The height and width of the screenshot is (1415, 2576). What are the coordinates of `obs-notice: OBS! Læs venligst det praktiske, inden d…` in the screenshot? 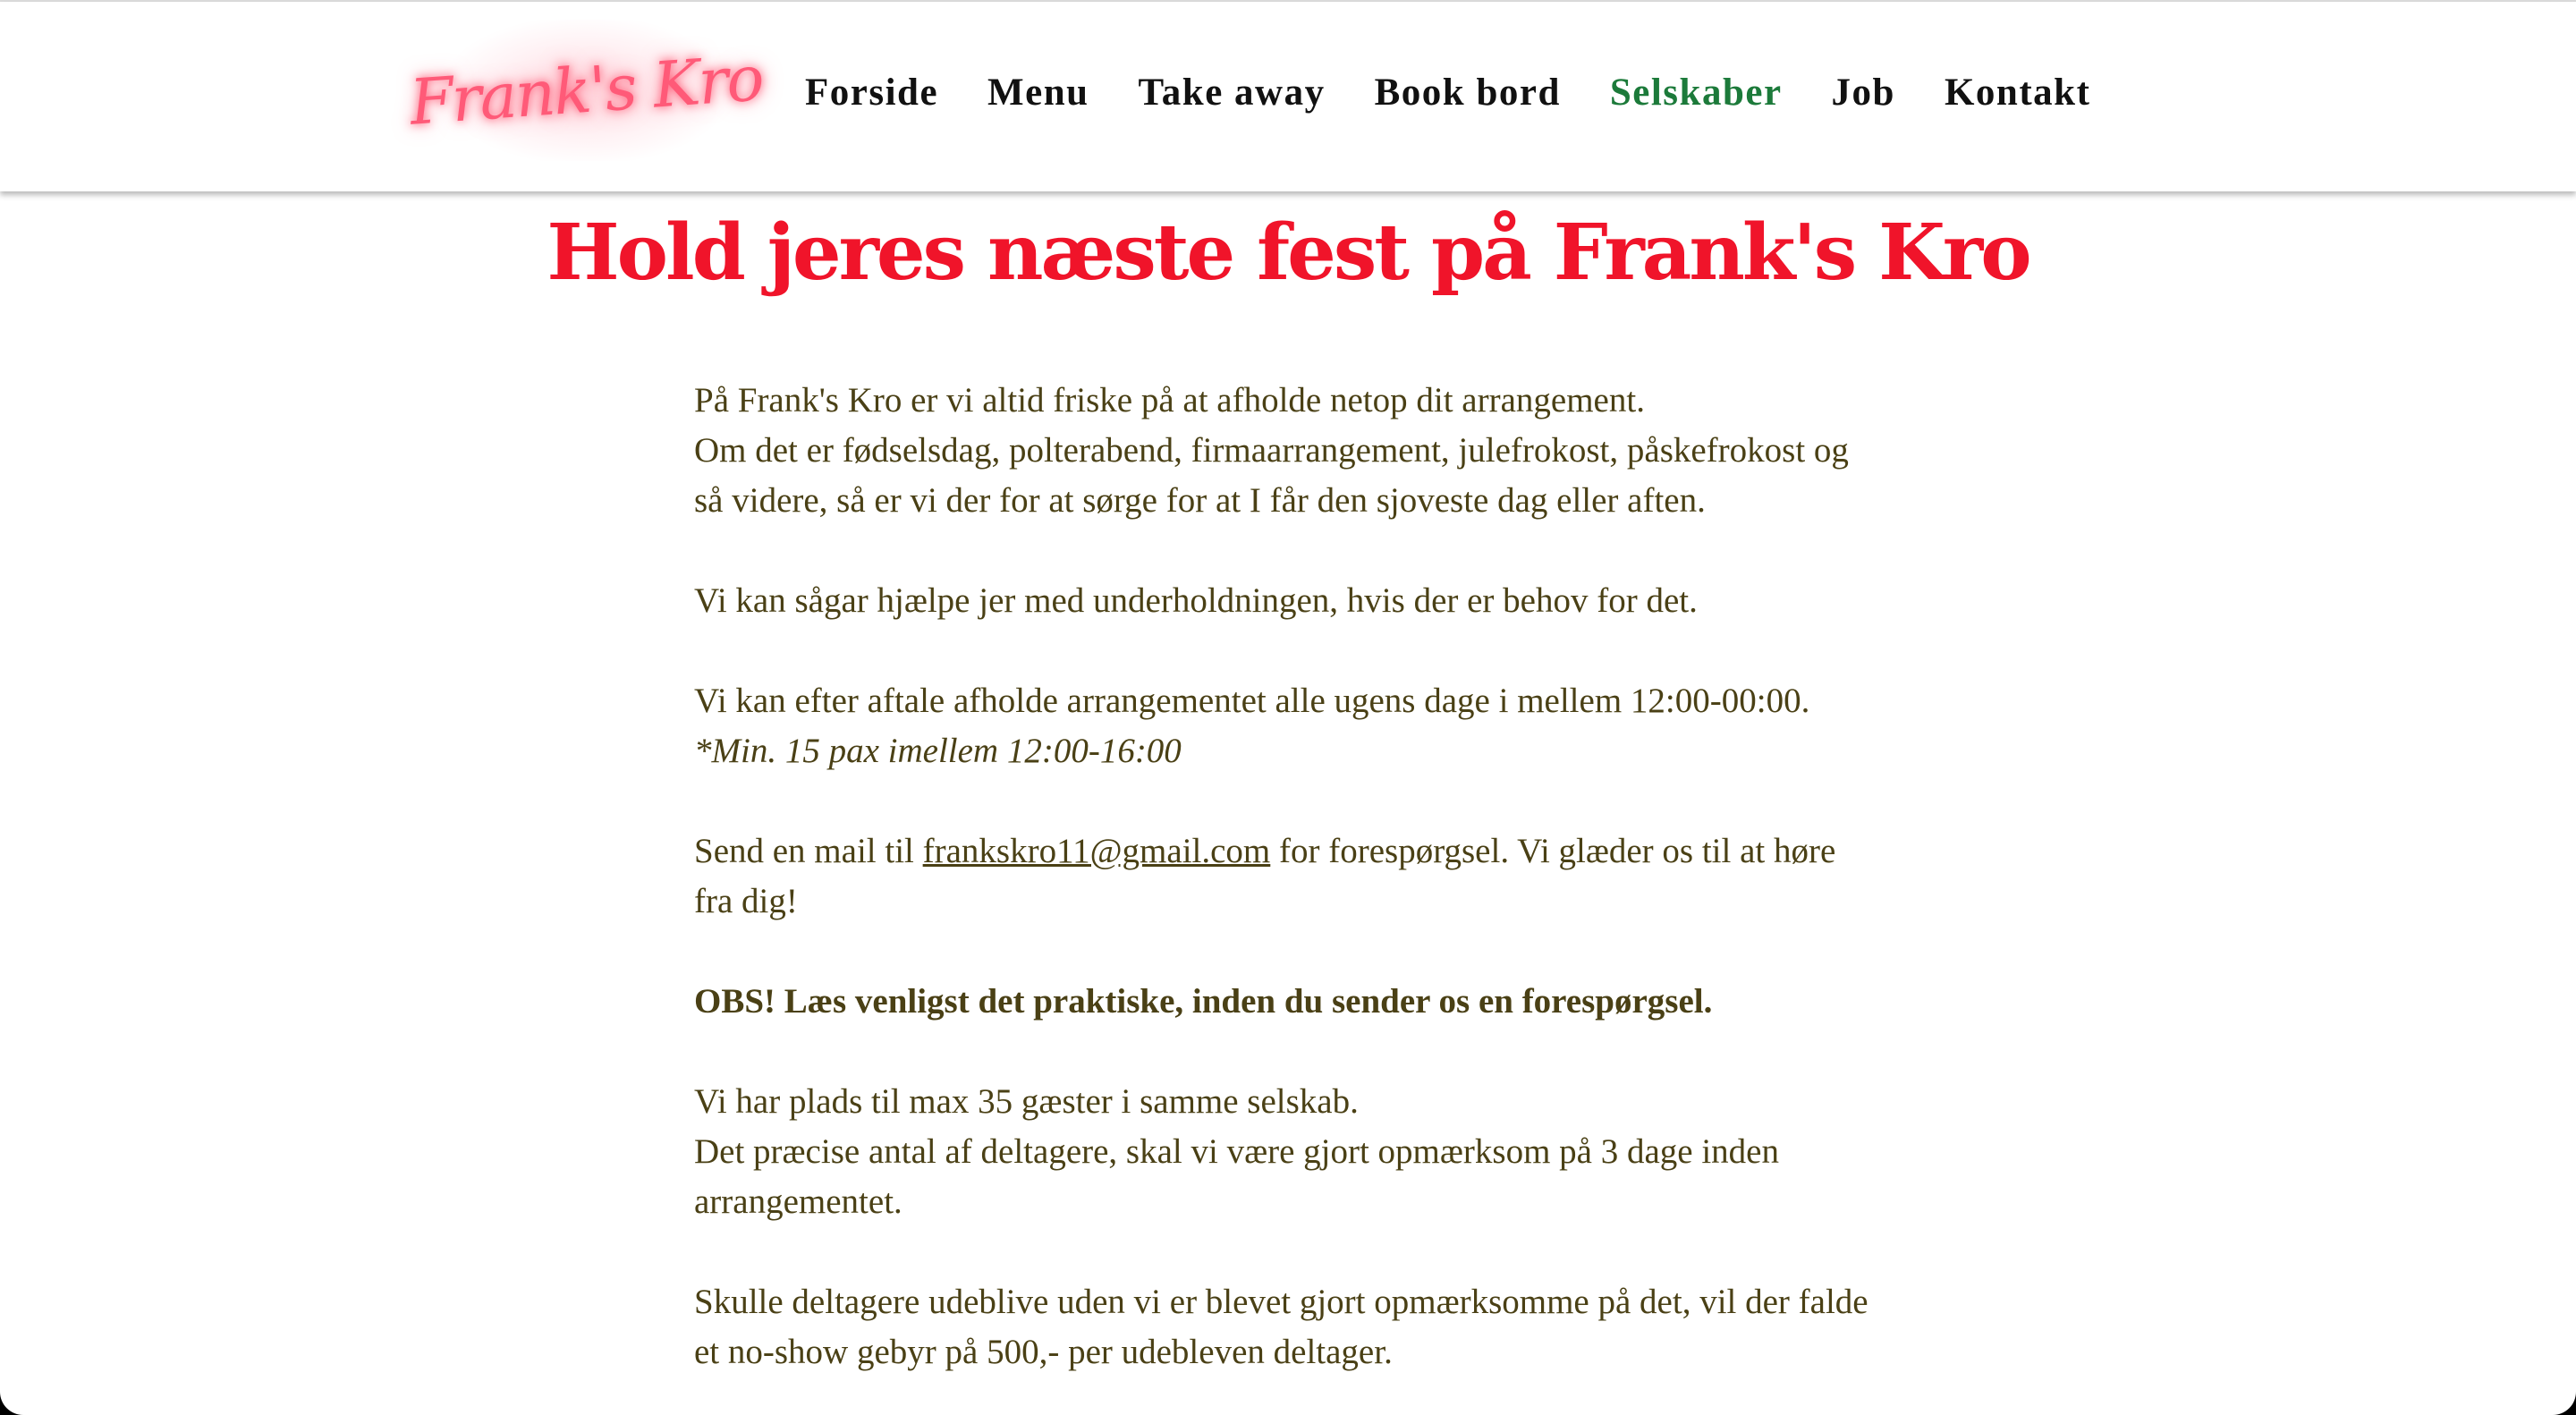 It's located at (1203, 1002).